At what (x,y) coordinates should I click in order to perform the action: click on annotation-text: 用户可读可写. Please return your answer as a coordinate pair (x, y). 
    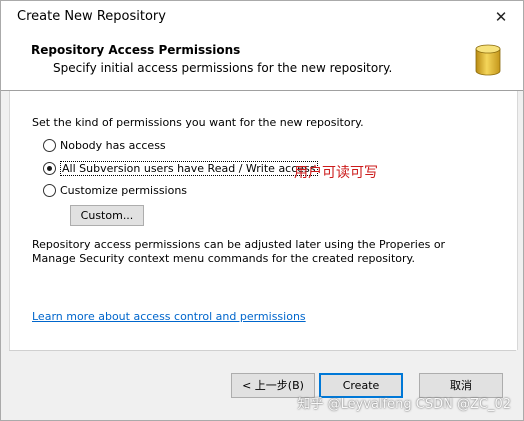
    Looking at the image, I should click on (336, 173).